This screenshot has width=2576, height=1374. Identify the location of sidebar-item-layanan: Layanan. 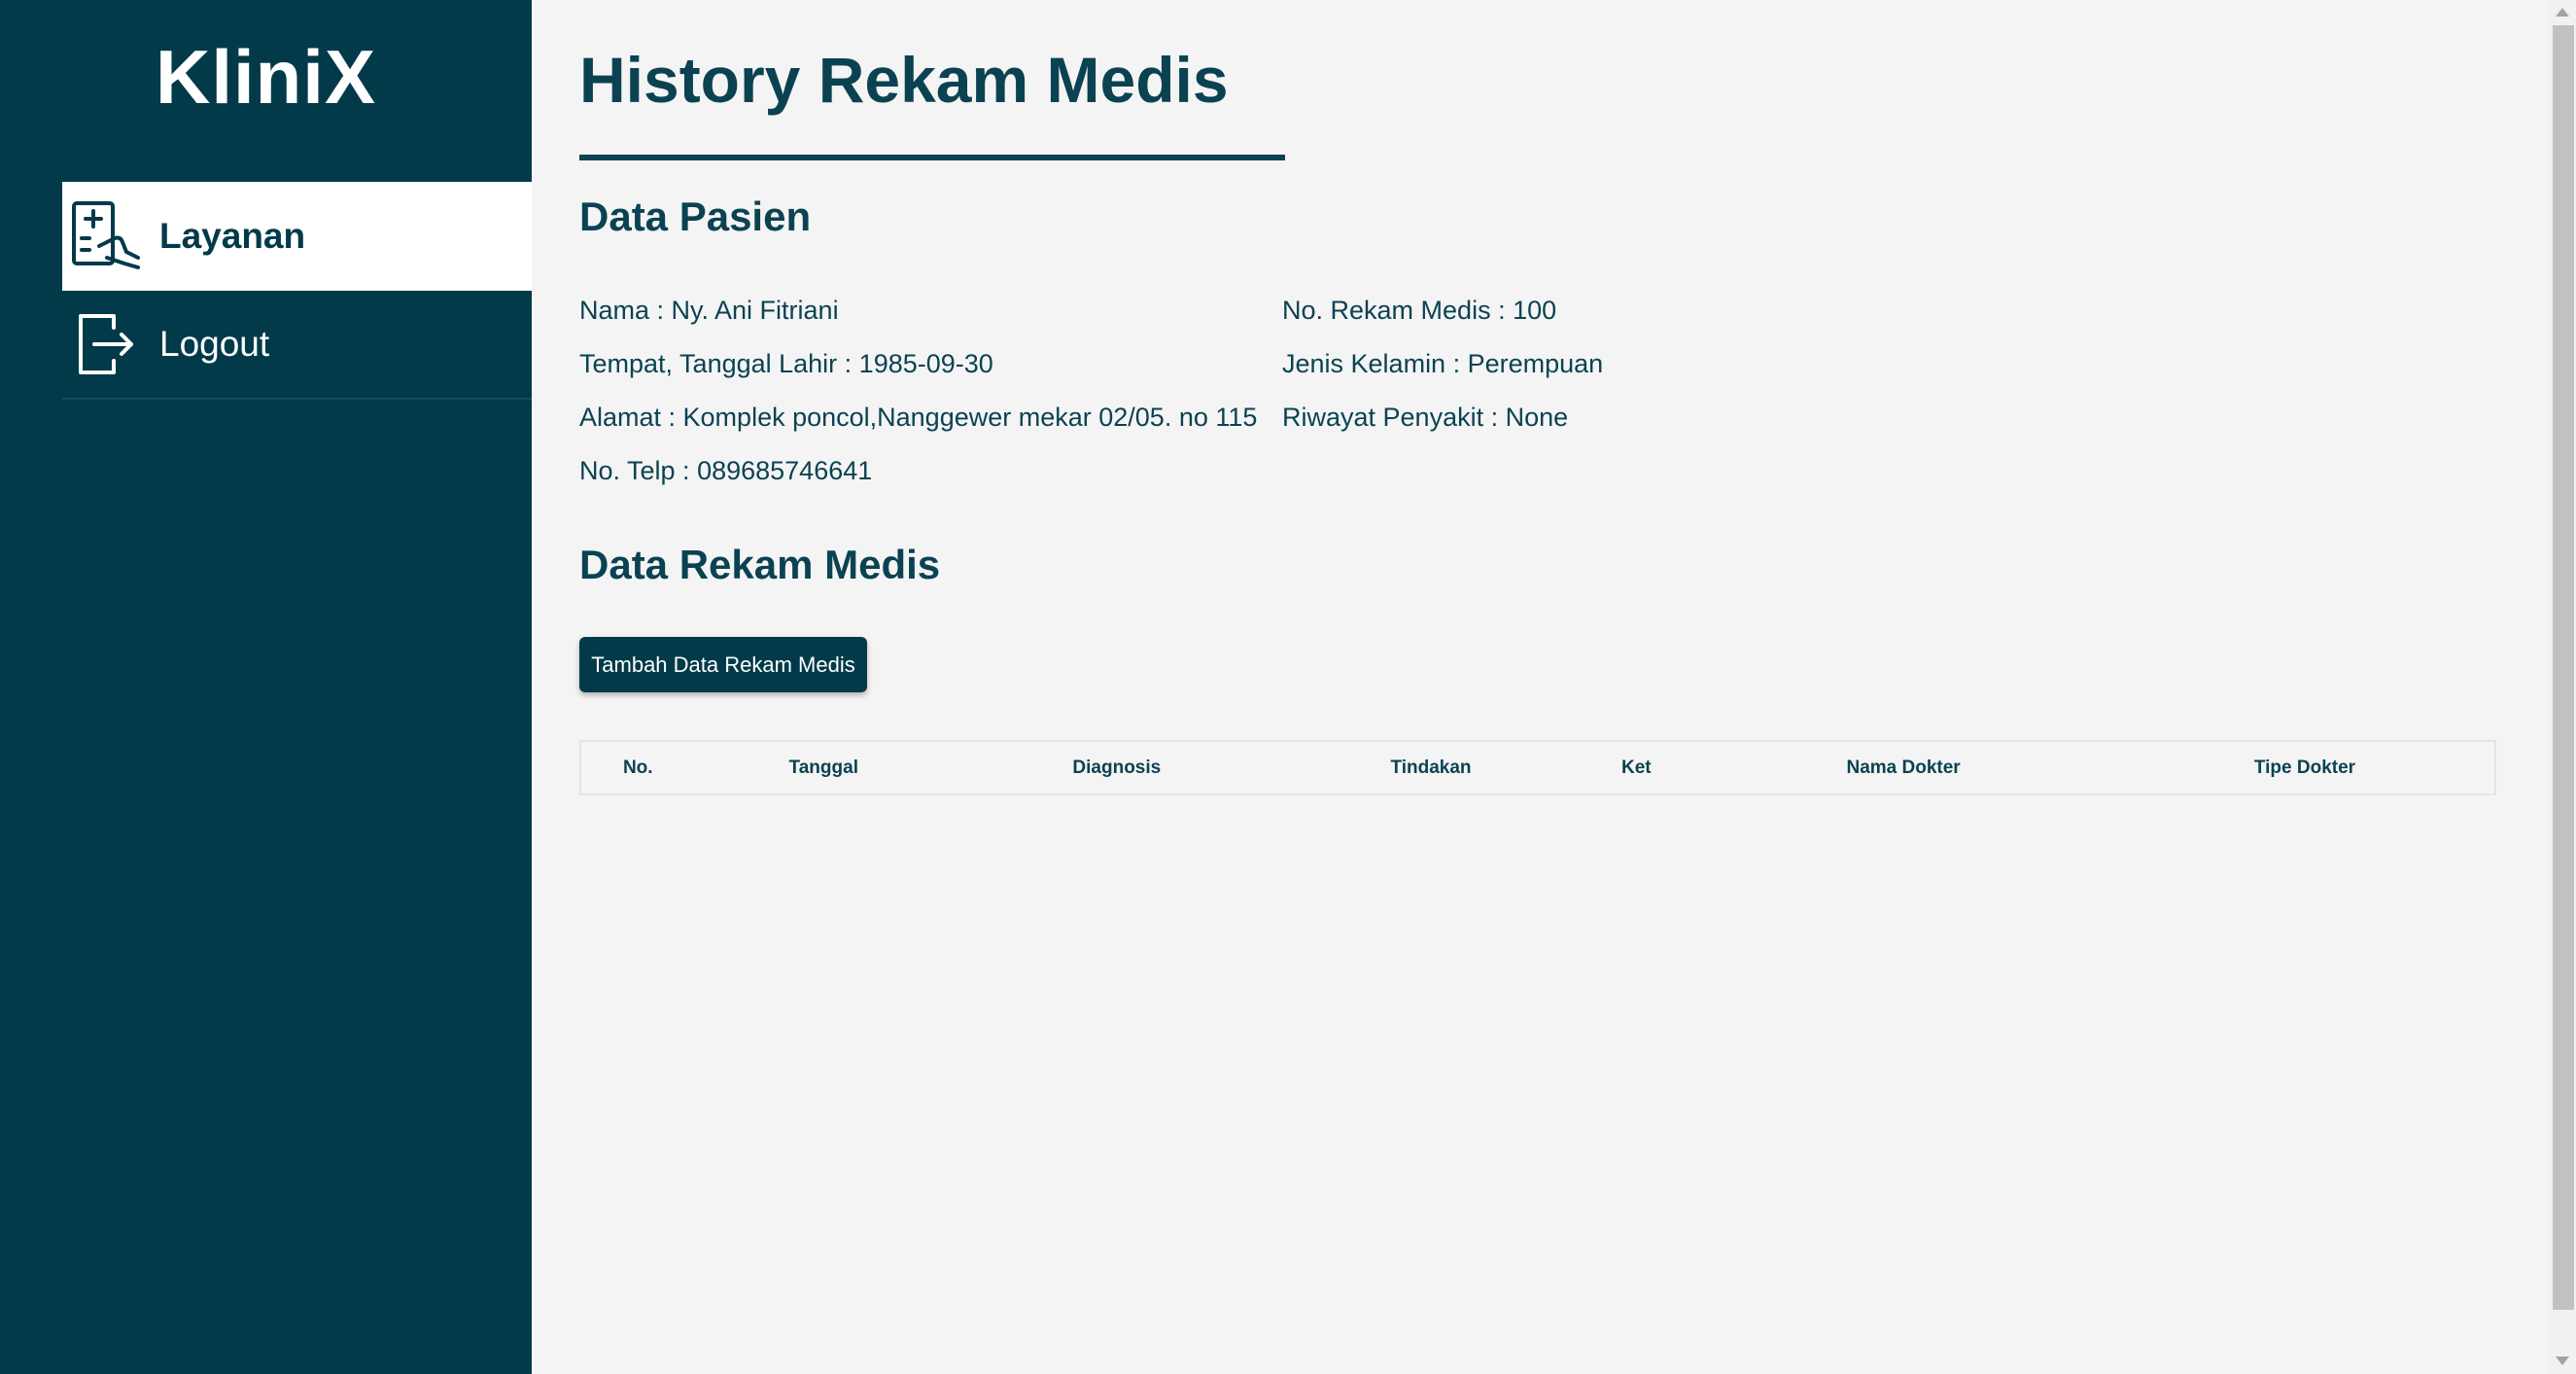
(297, 236).